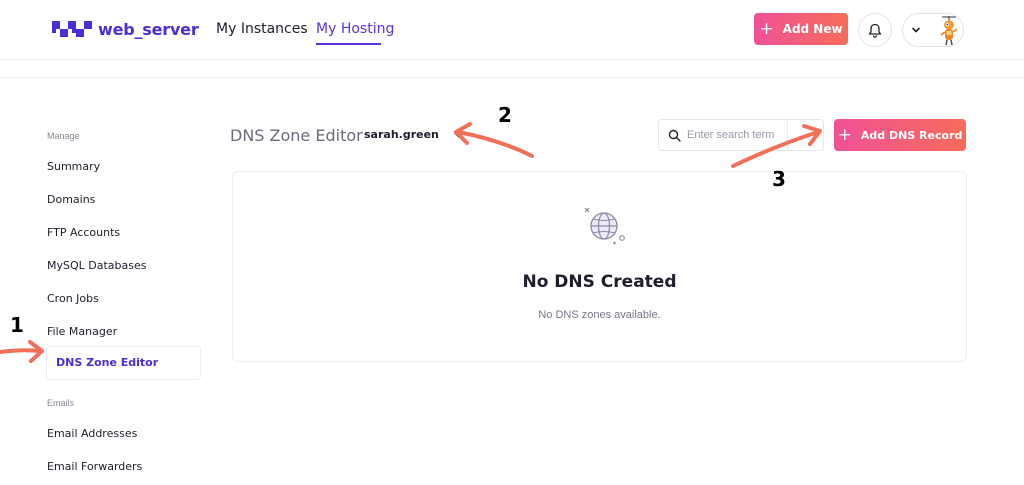 This screenshot has height=485, width=1024. I want to click on annotation-marker-1: 1, so click(17, 325).